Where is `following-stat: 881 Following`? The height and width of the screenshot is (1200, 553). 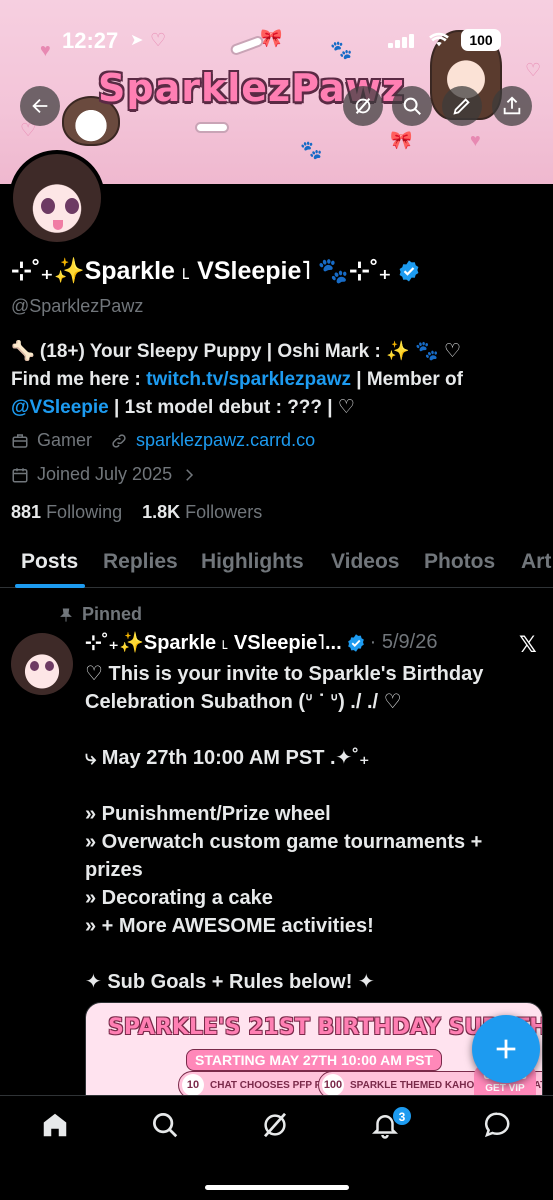
following-stat: 881 Following is located at coordinates (66, 512).